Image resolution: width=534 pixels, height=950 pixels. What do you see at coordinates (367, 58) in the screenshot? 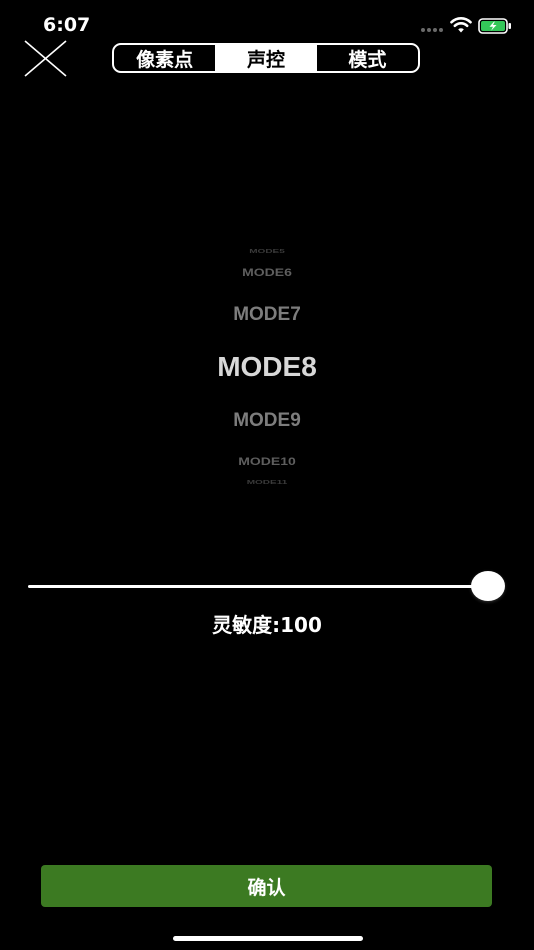
I see `tab-mode: 模式` at bounding box center [367, 58].